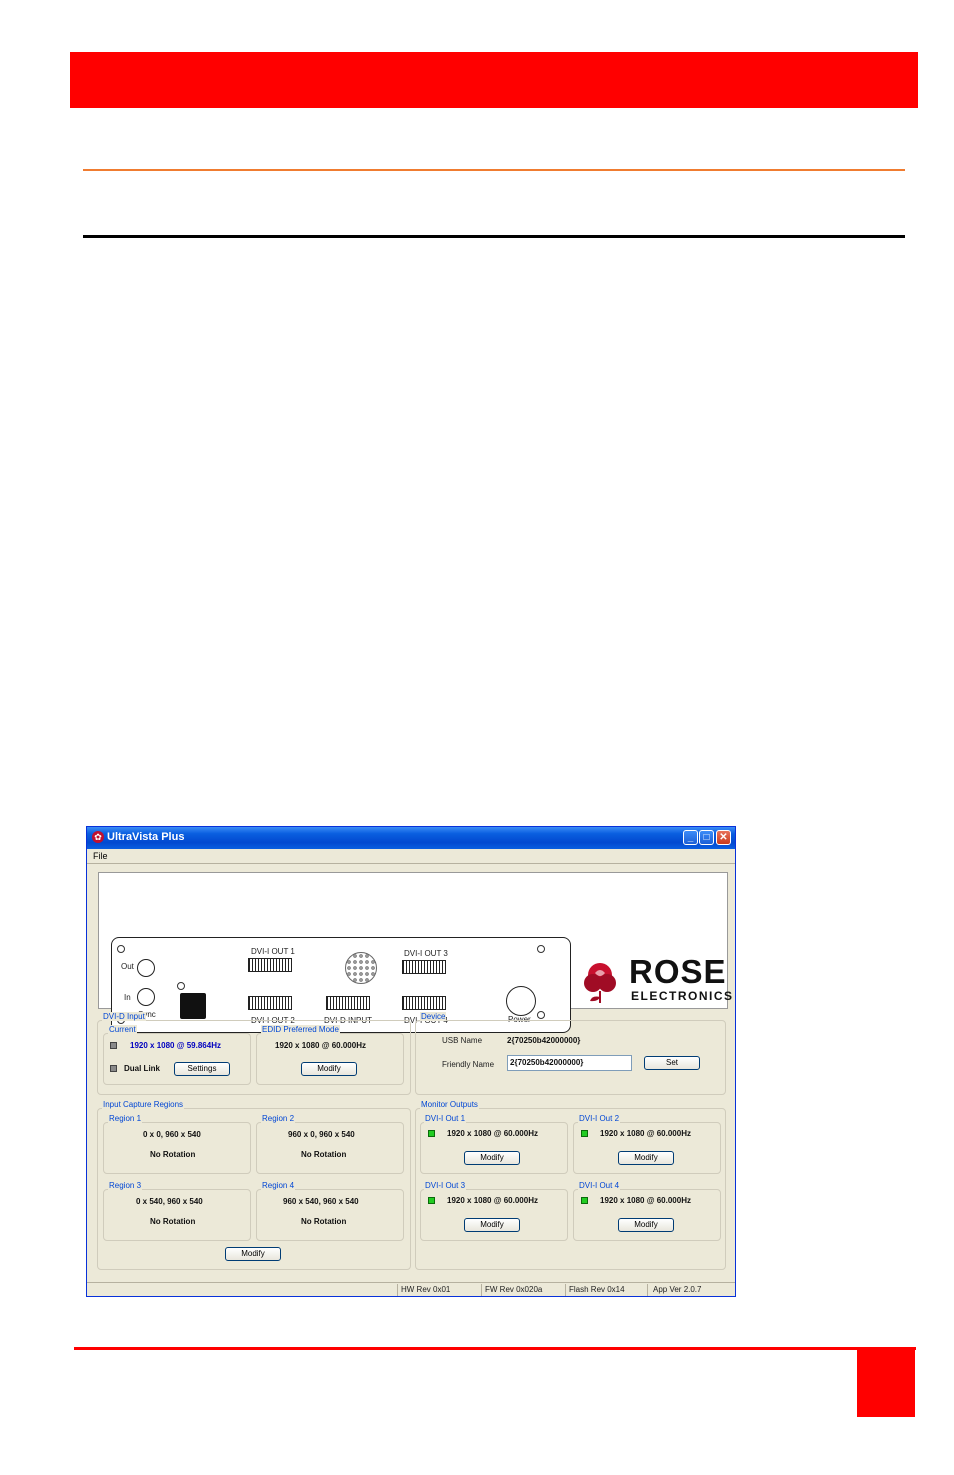 Image resolution: width=954 pixels, height=1475 pixels. What do you see at coordinates (569, 1063) in the screenshot?
I see `friendly-name-input: 2{70250b42000000}` at bounding box center [569, 1063].